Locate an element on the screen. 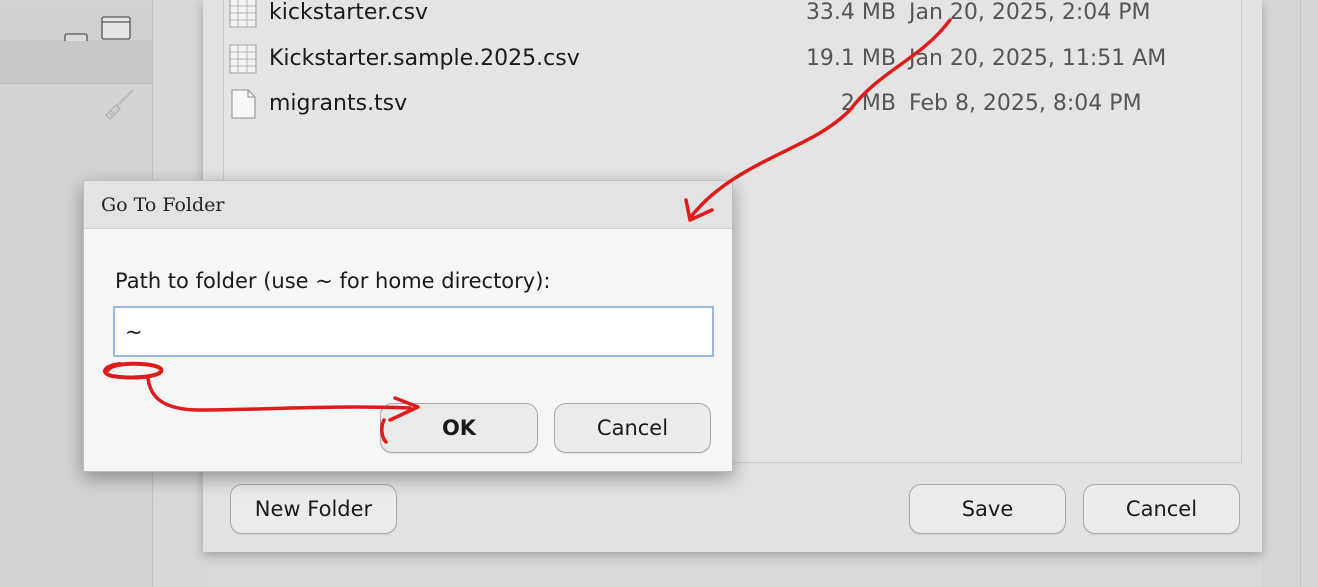  file-name: Kickstarter.sample.2025.csv is located at coordinates (424, 58).